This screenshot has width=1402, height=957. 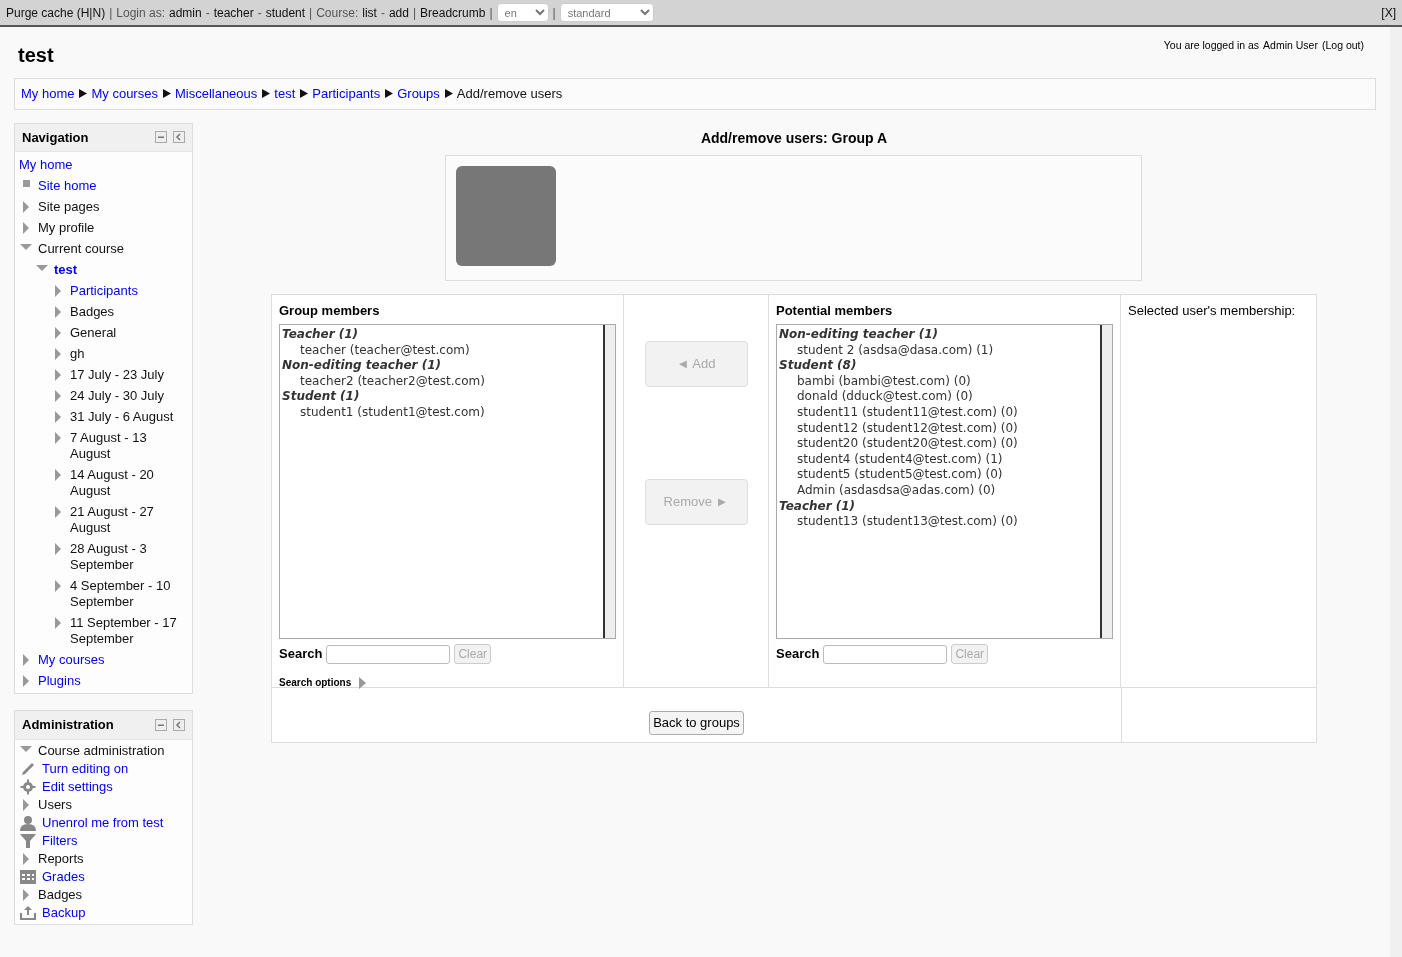 I want to click on nav-link-item: Turn editing on, so click(x=85, y=768).